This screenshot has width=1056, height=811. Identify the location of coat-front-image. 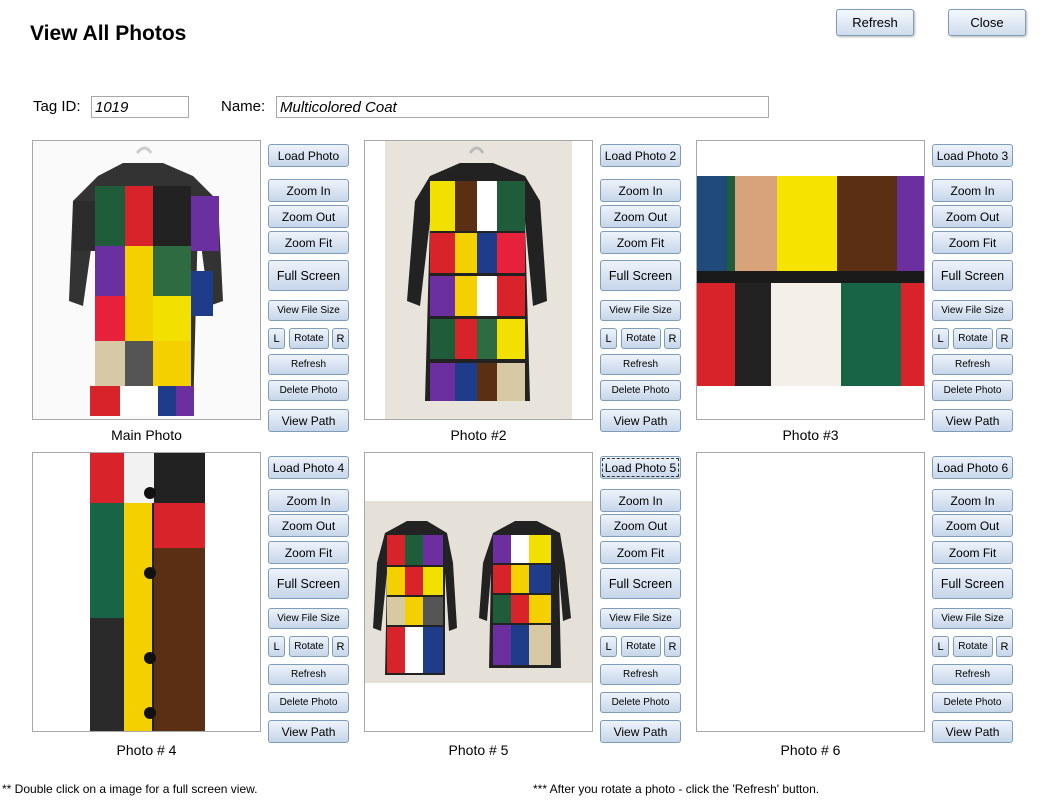
(146, 280).